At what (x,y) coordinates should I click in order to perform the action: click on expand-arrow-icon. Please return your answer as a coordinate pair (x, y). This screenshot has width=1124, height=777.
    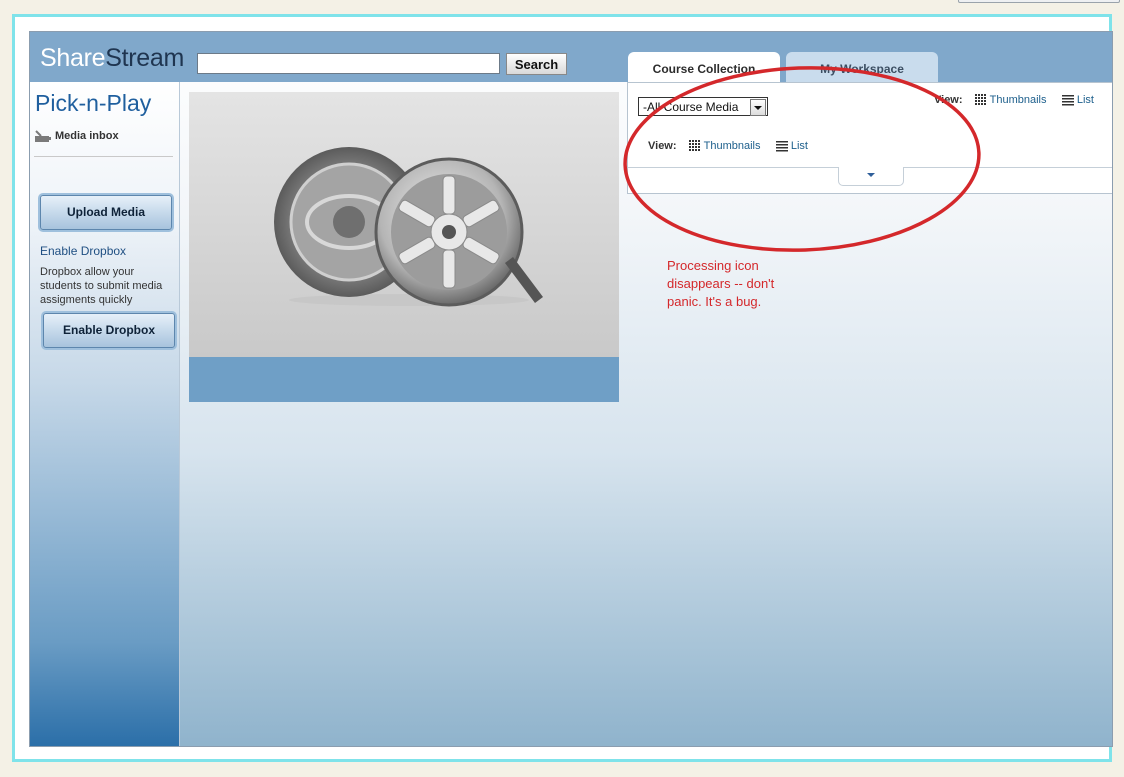
    Looking at the image, I should click on (871, 175).